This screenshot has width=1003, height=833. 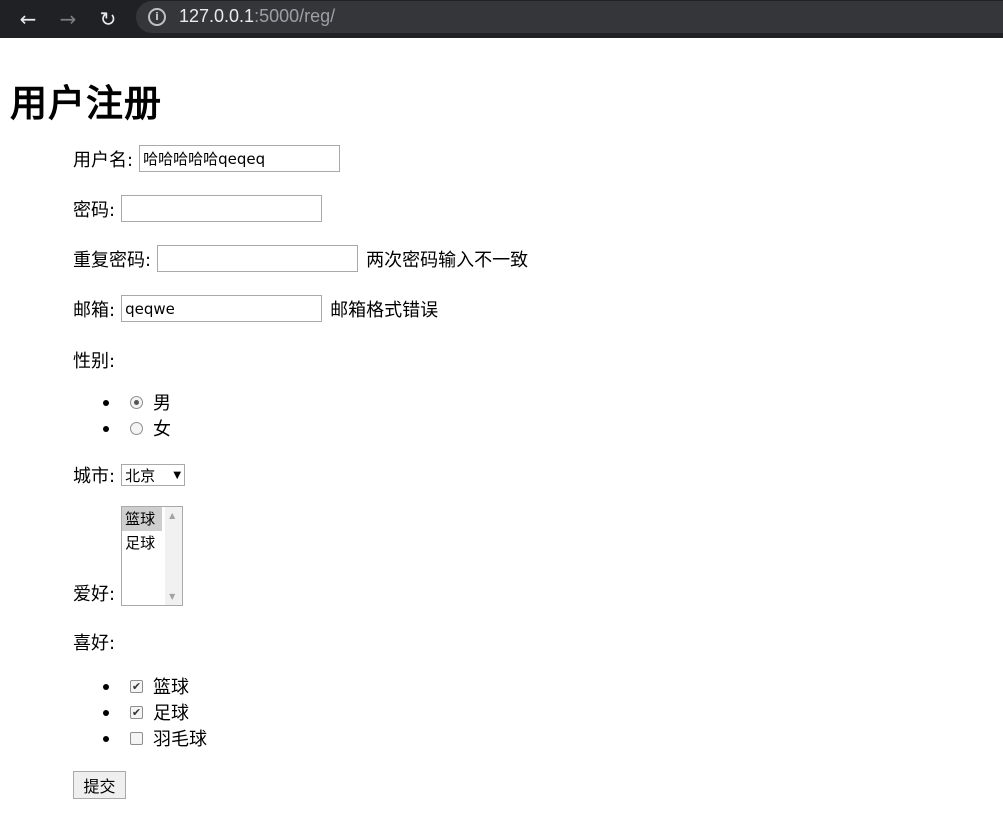 I want to click on city-row: 城市: 北京 ▼, so click(x=129, y=475).